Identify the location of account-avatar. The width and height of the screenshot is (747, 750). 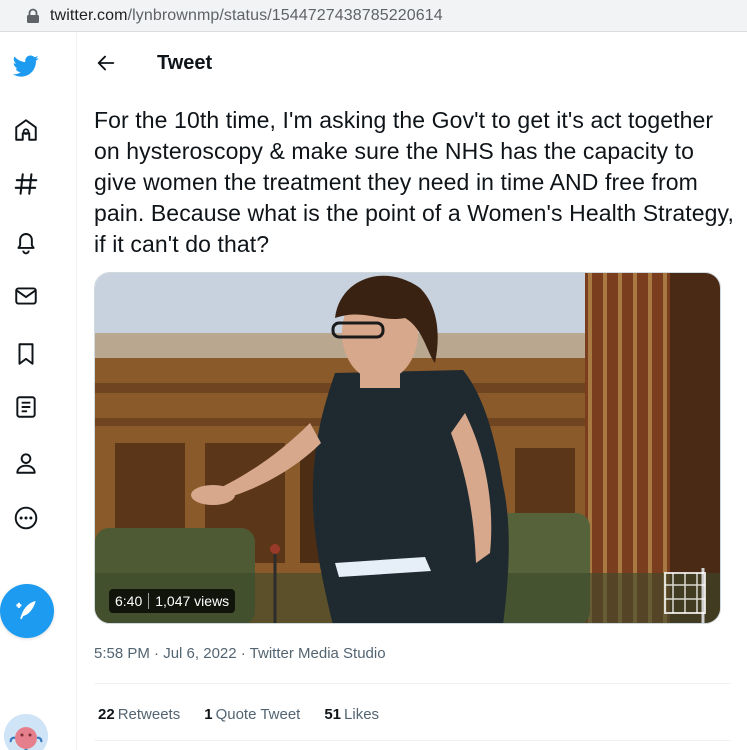
(26, 732).